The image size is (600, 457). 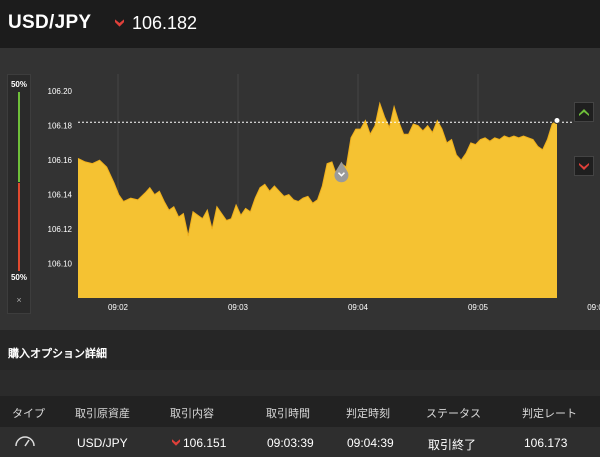 What do you see at coordinates (60, 126) in the screenshot?
I see `y-tick-label: 106.18` at bounding box center [60, 126].